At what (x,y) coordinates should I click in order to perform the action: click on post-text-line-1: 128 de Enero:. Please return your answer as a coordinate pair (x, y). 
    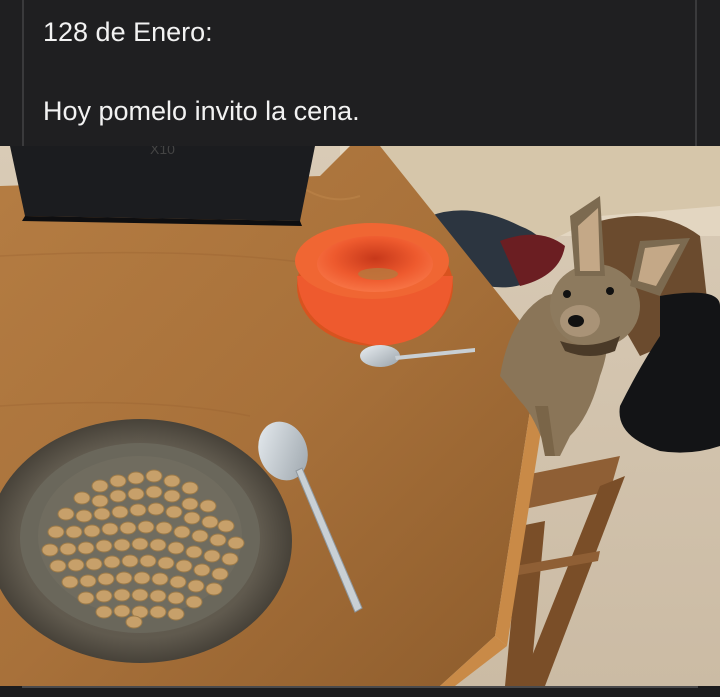
    Looking at the image, I should click on (128, 32).